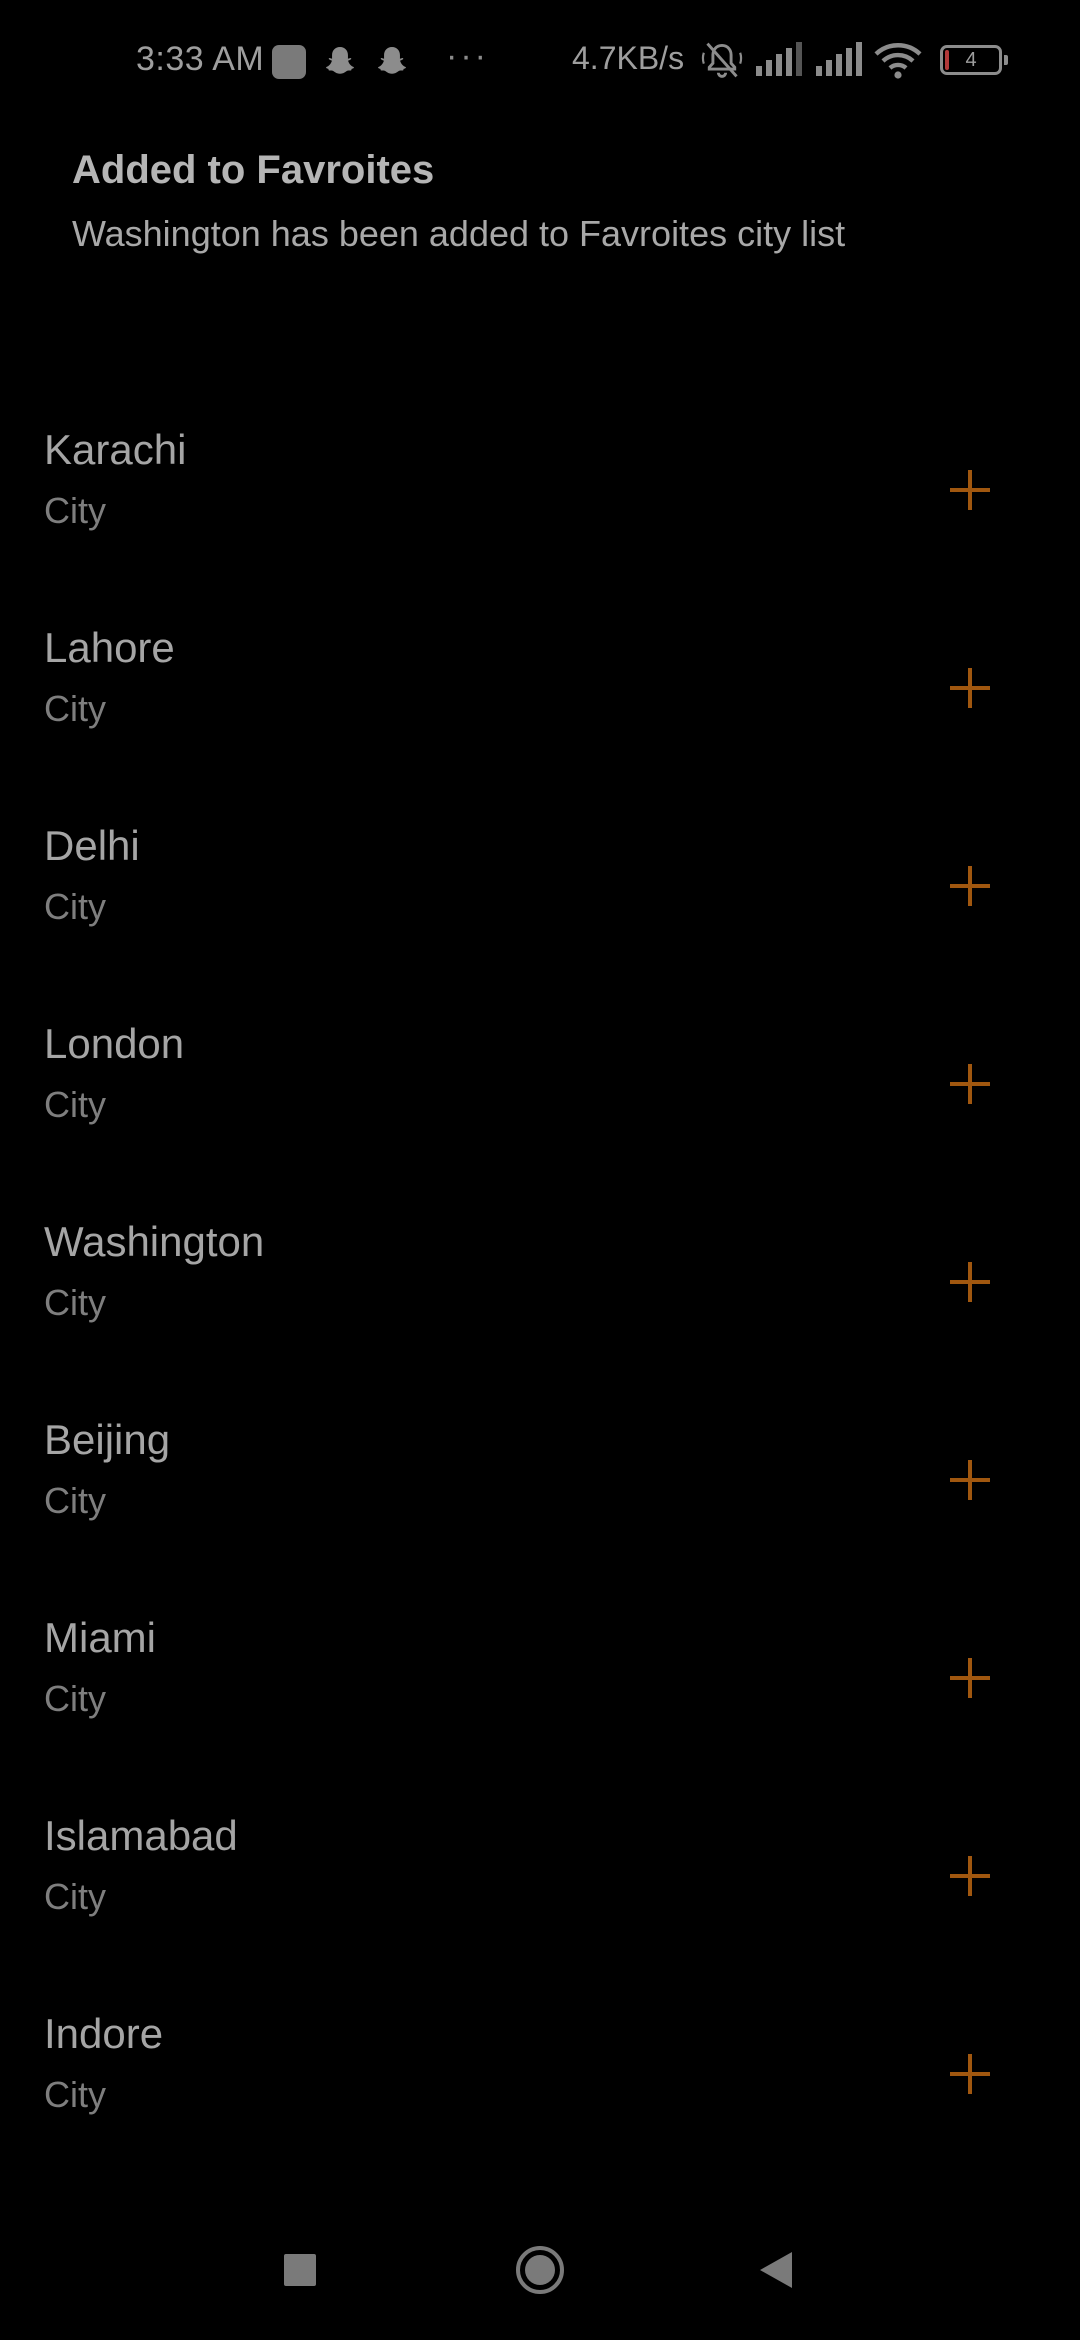  Describe the element at coordinates (971, 60) in the screenshot. I see `battery-level: 4` at that location.